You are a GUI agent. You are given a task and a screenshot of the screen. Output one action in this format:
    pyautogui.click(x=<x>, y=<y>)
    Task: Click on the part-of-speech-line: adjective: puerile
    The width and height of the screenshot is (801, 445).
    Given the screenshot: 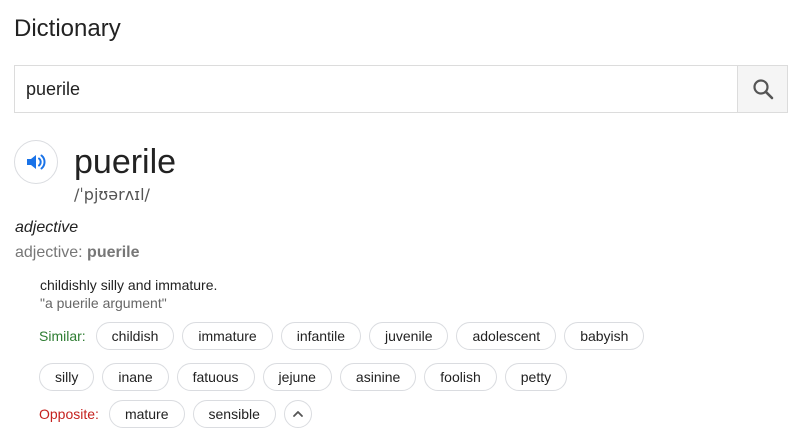 What is the action you would take?
    pyautogui.click(x=77, y=253)
    